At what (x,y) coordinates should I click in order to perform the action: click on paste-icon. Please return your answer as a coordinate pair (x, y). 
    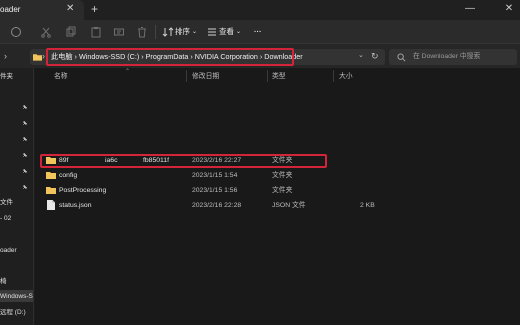
    Looking at the image, I should click on (96, 32).